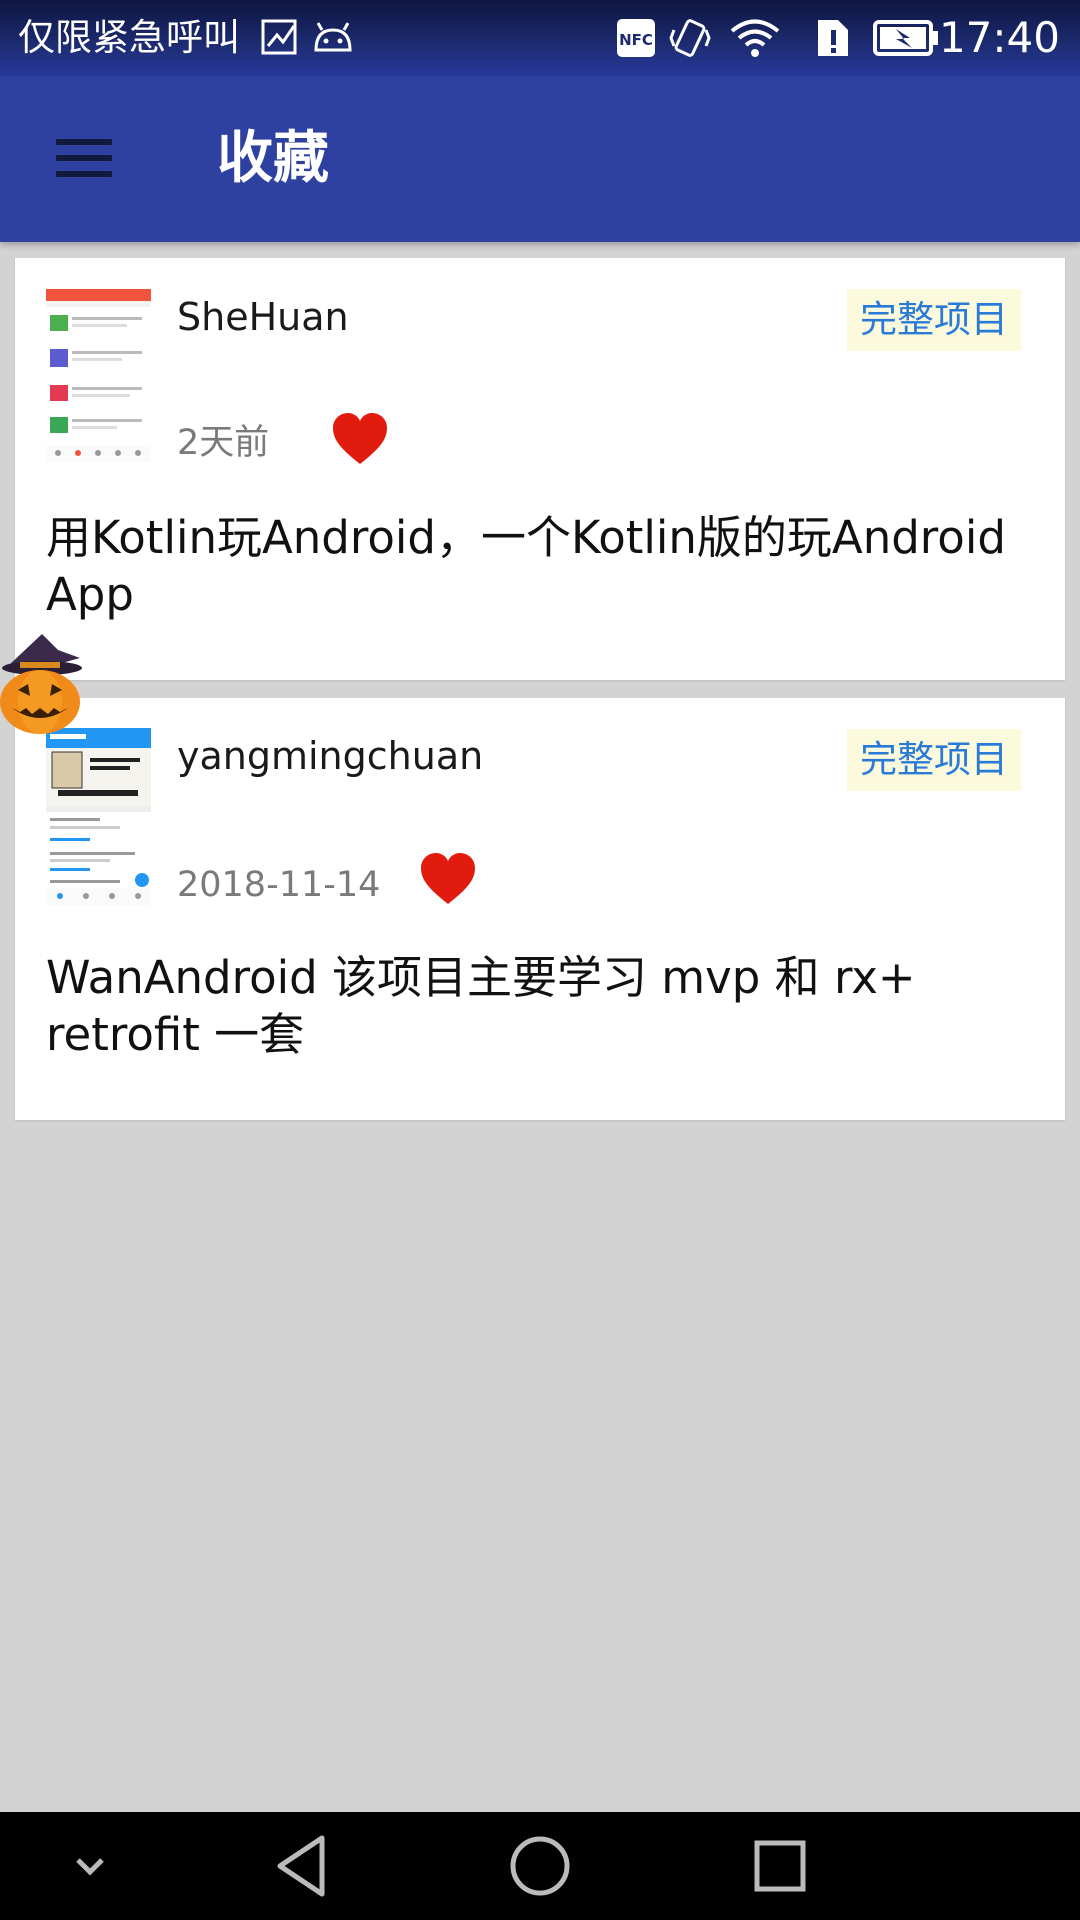  I want to click on svg-text: NFC, so click(636, 40).